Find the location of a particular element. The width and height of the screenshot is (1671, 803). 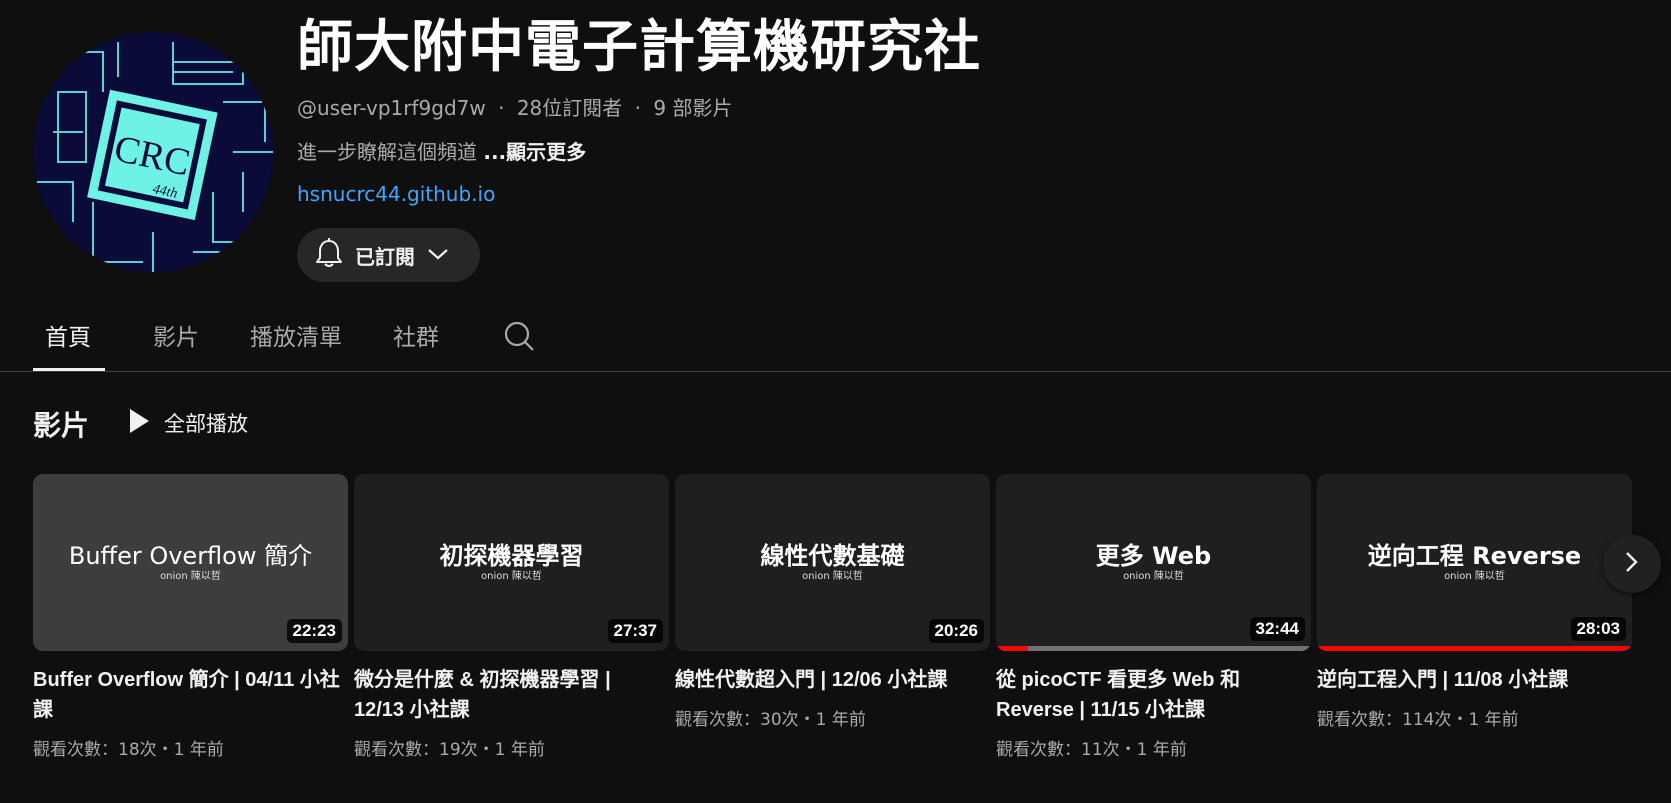

tab-playlists: 播放清單 is located at coordinates (296, 335).